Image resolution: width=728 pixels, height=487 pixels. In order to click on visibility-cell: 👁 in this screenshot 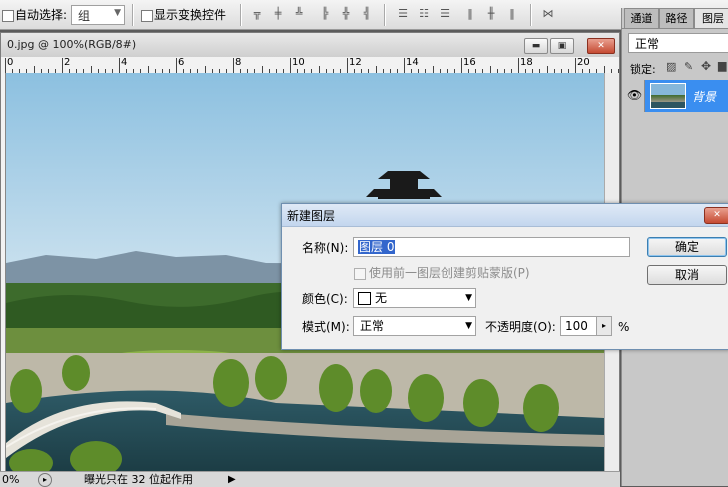, I will do `click(633, 96)`.